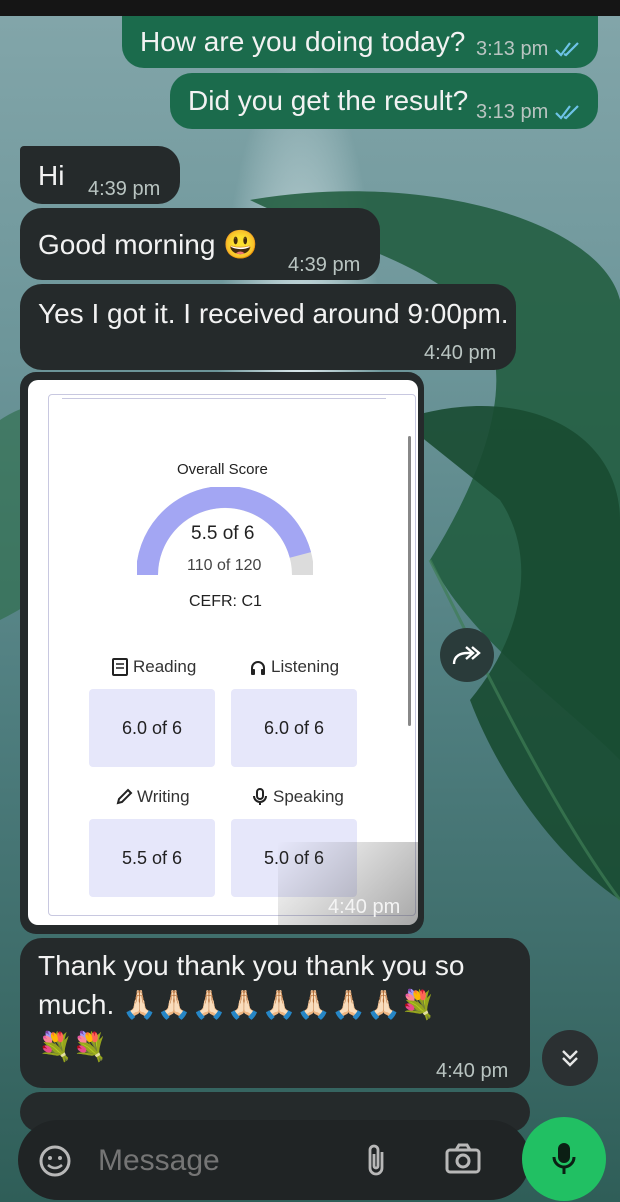  I want to click on overall-score-points: 110 of 120, so click(224, 565).